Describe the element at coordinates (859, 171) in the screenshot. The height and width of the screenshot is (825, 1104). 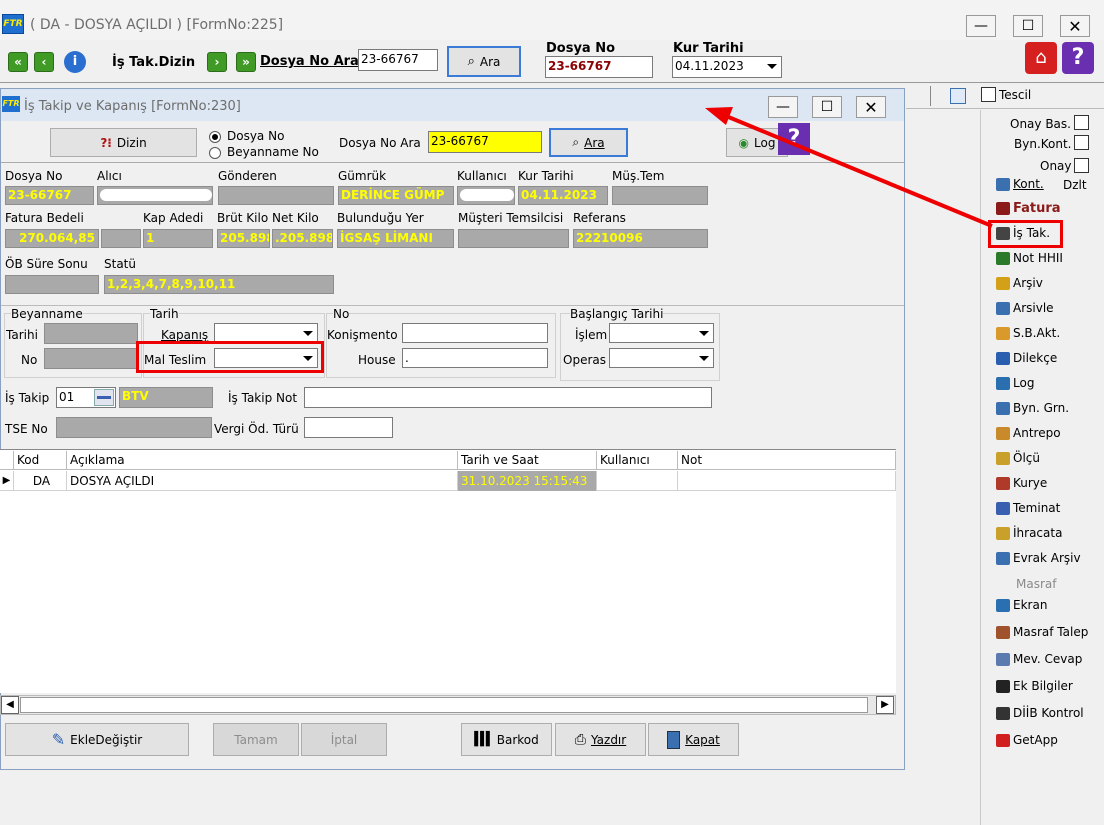
I see `annotation-arrow-line` at that location.